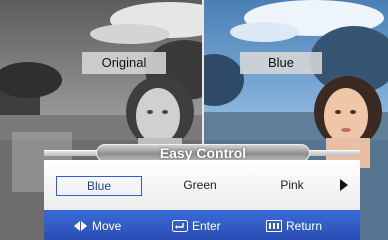 The height and width of the screenshot is (240, 388). I want to click on hint-move-label: Move, so click(107, 226).